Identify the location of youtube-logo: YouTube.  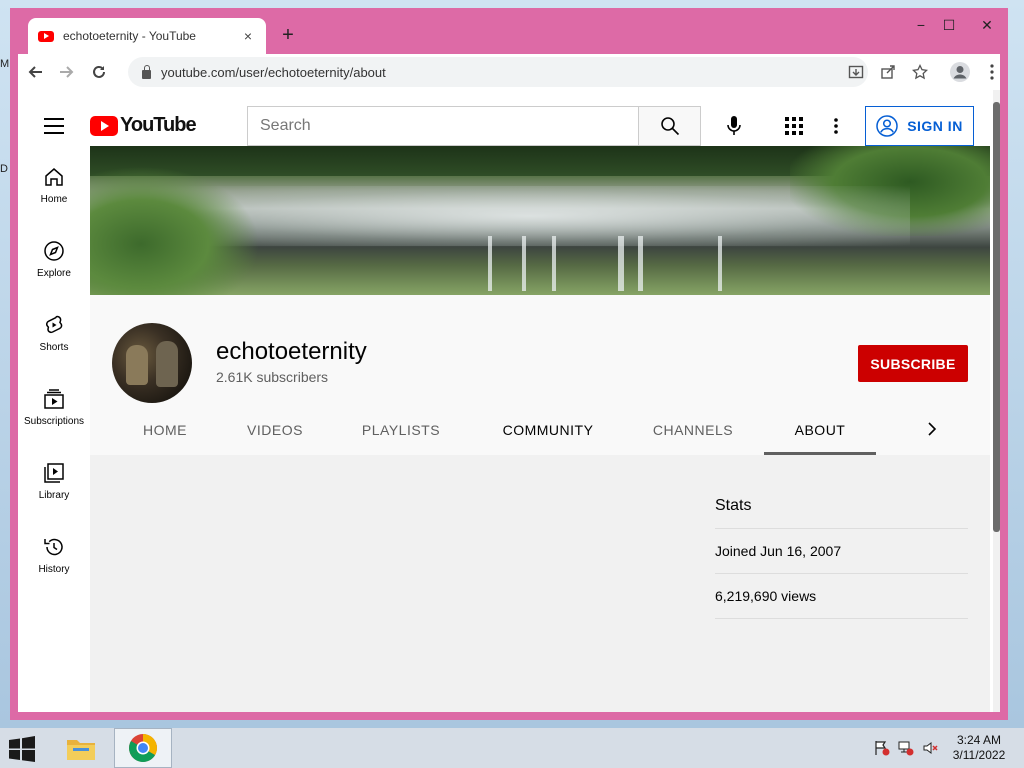
(143, 125).